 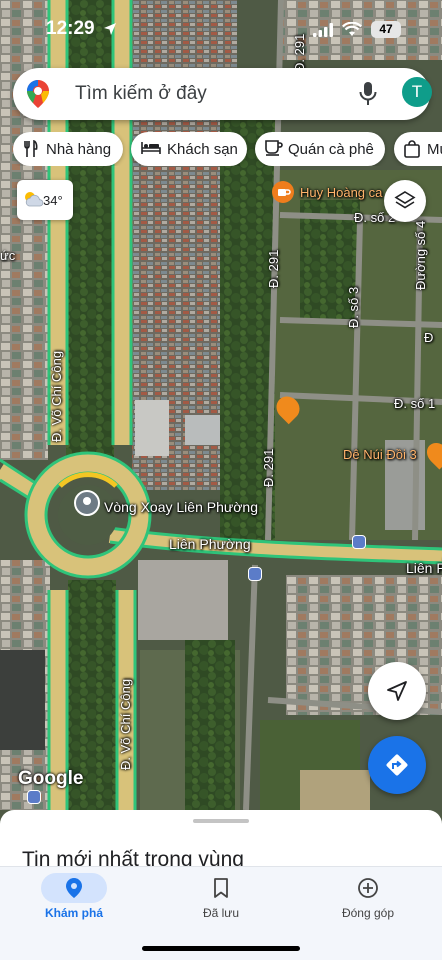 I want to click on place-label-de-nui: Dê Núi Đồi 3, so click(x=380, y=454).